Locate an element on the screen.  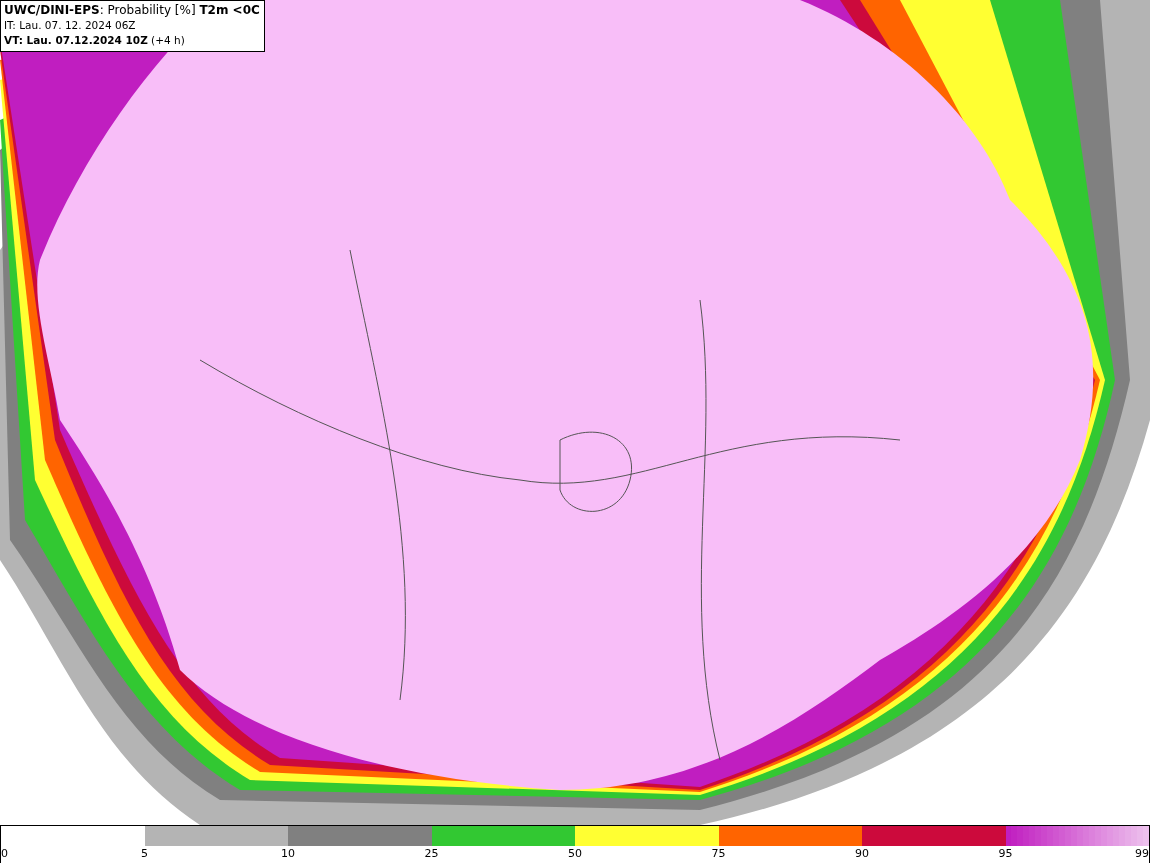
init-time-text: IT: Lau. 07. 12. 2024 06Z is located at coordinates (70, 25).